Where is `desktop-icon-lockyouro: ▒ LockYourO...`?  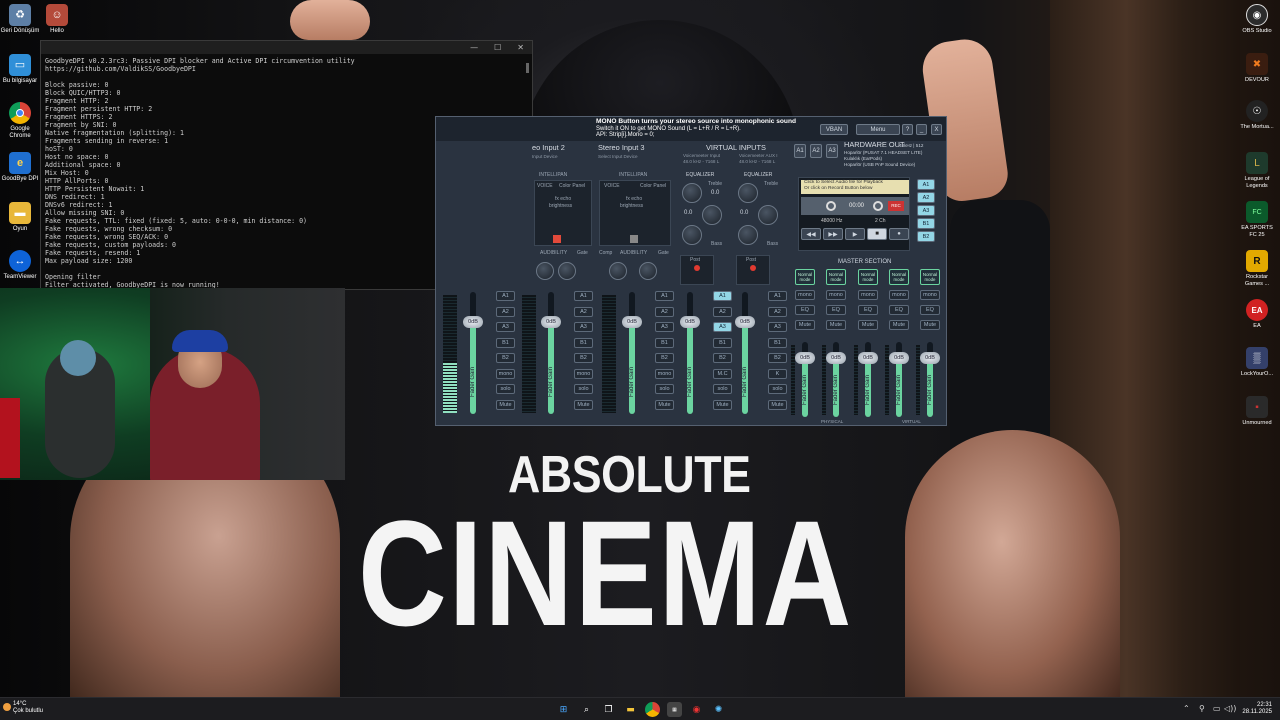 desktop-icon-lockyouro: ▒ LockYourO... is located at coordinates (1257, 362).